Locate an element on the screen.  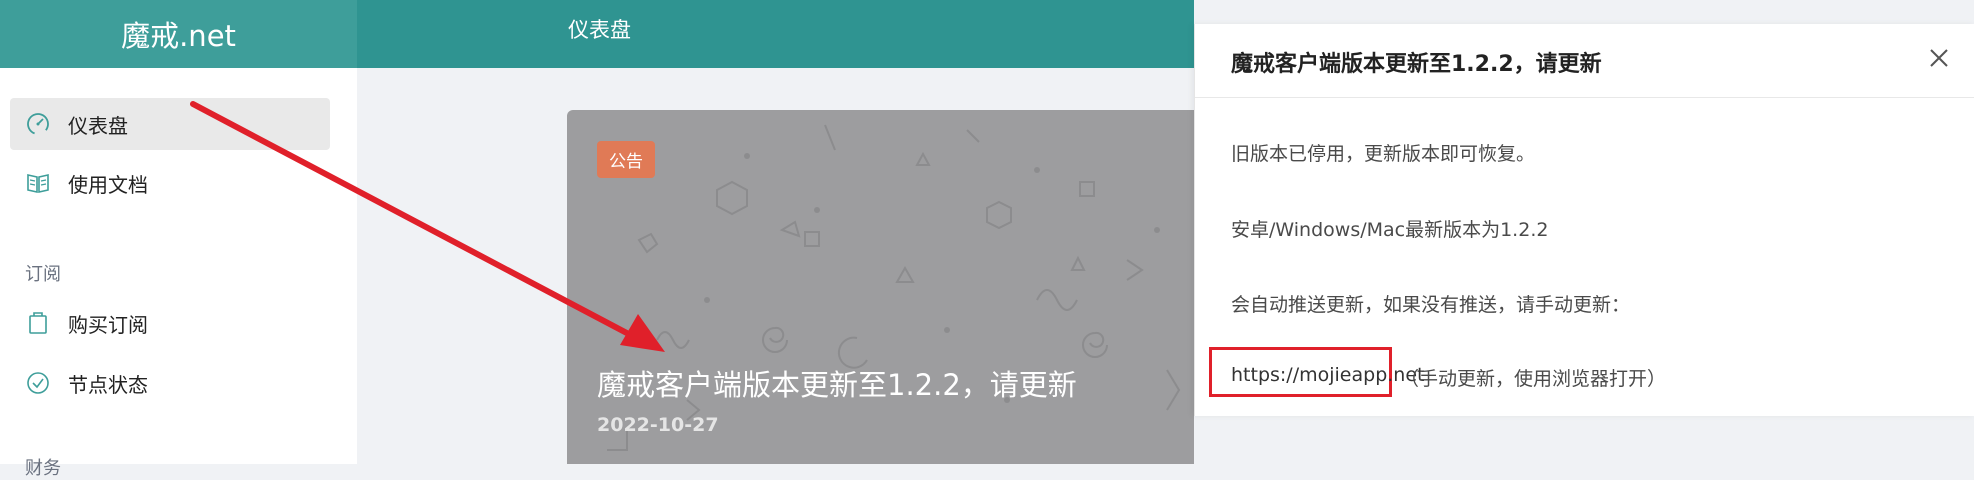
section-label-subscription: 订阅 is located at coordinates (43, 274).